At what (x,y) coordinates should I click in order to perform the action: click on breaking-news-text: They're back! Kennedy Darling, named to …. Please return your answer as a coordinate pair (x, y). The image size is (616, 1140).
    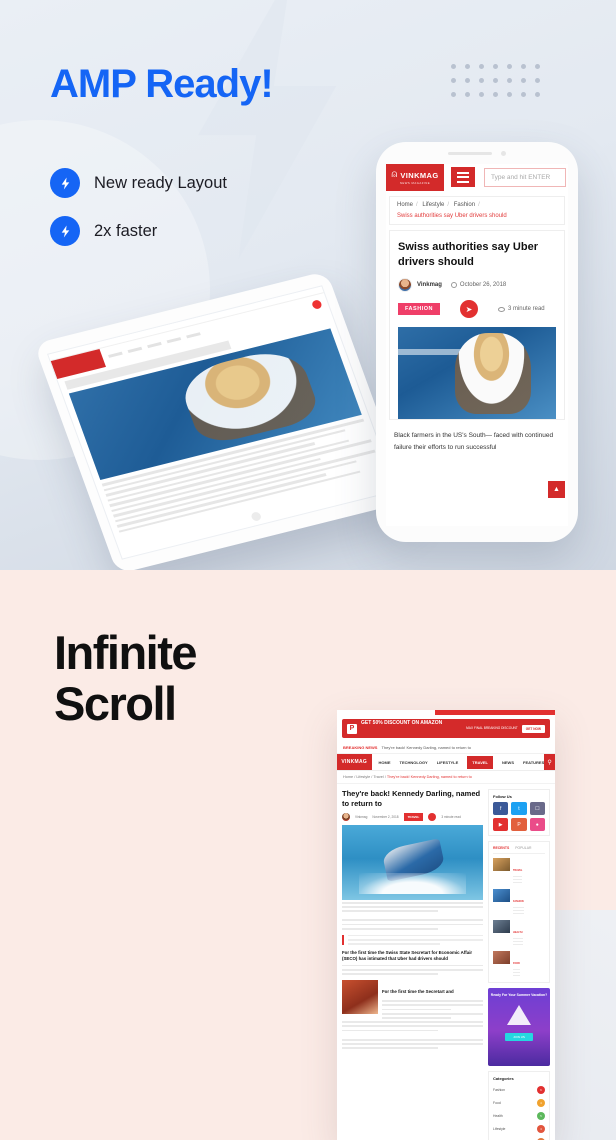
    Looking at the image, I should click on (425, 747).